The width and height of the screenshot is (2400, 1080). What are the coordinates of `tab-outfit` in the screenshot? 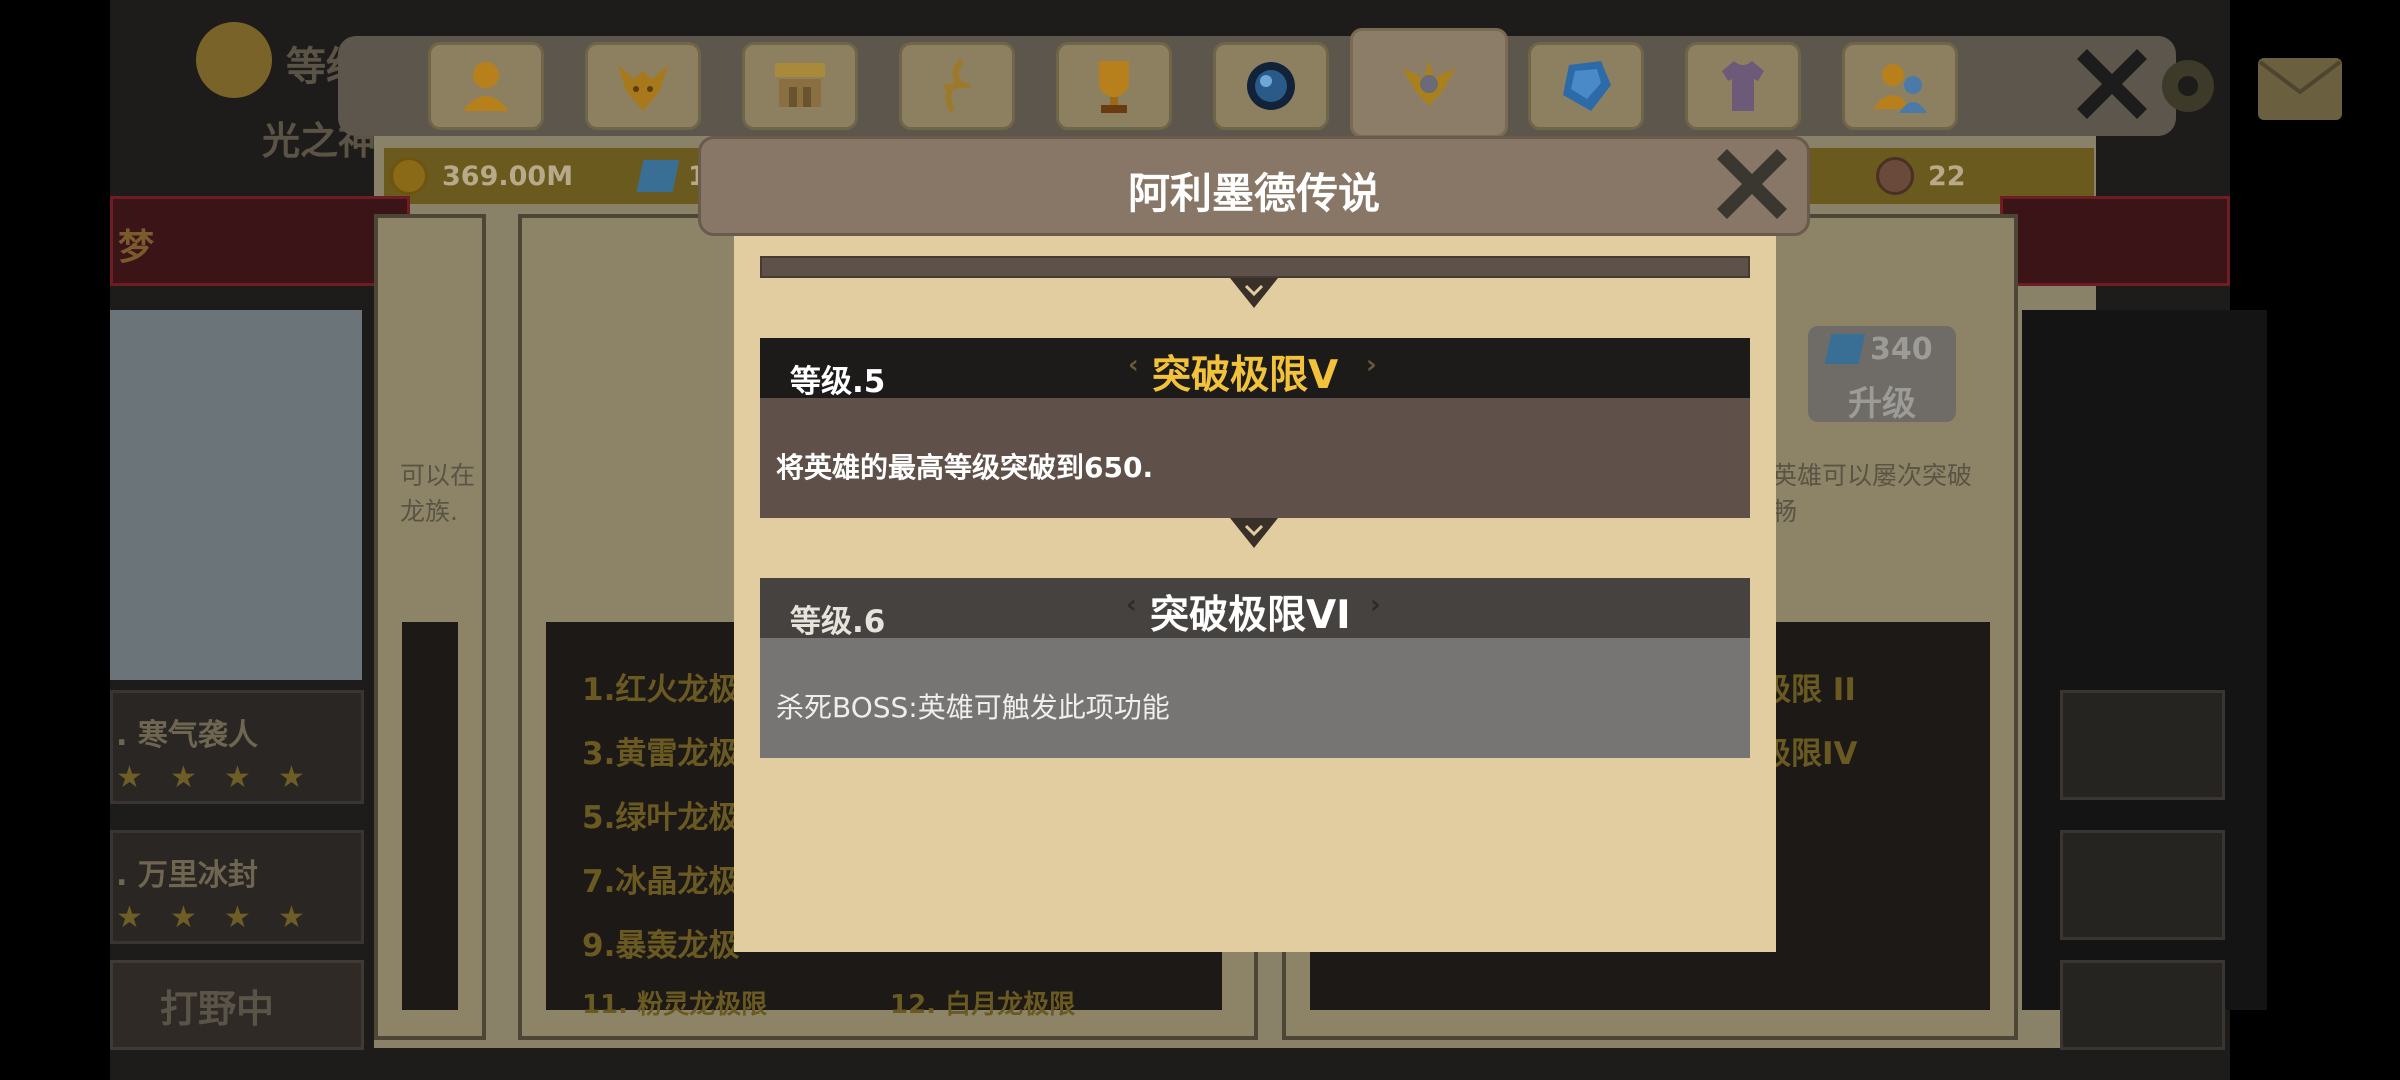 It's located at (1743, 86).